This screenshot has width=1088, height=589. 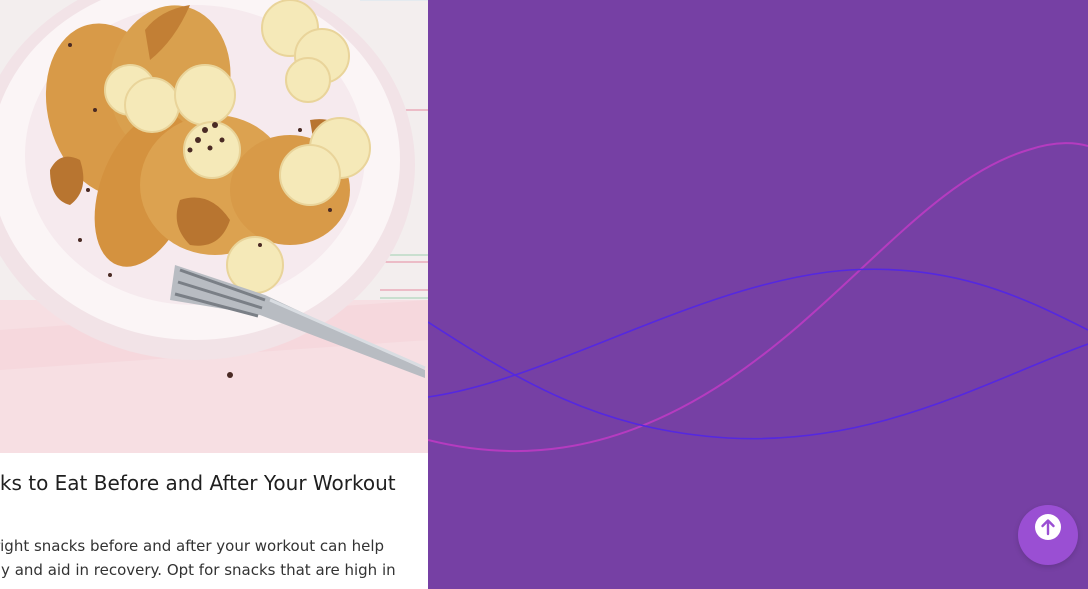 I want to click on arrow-up-circle-icon, so click(x=1048, y=527).